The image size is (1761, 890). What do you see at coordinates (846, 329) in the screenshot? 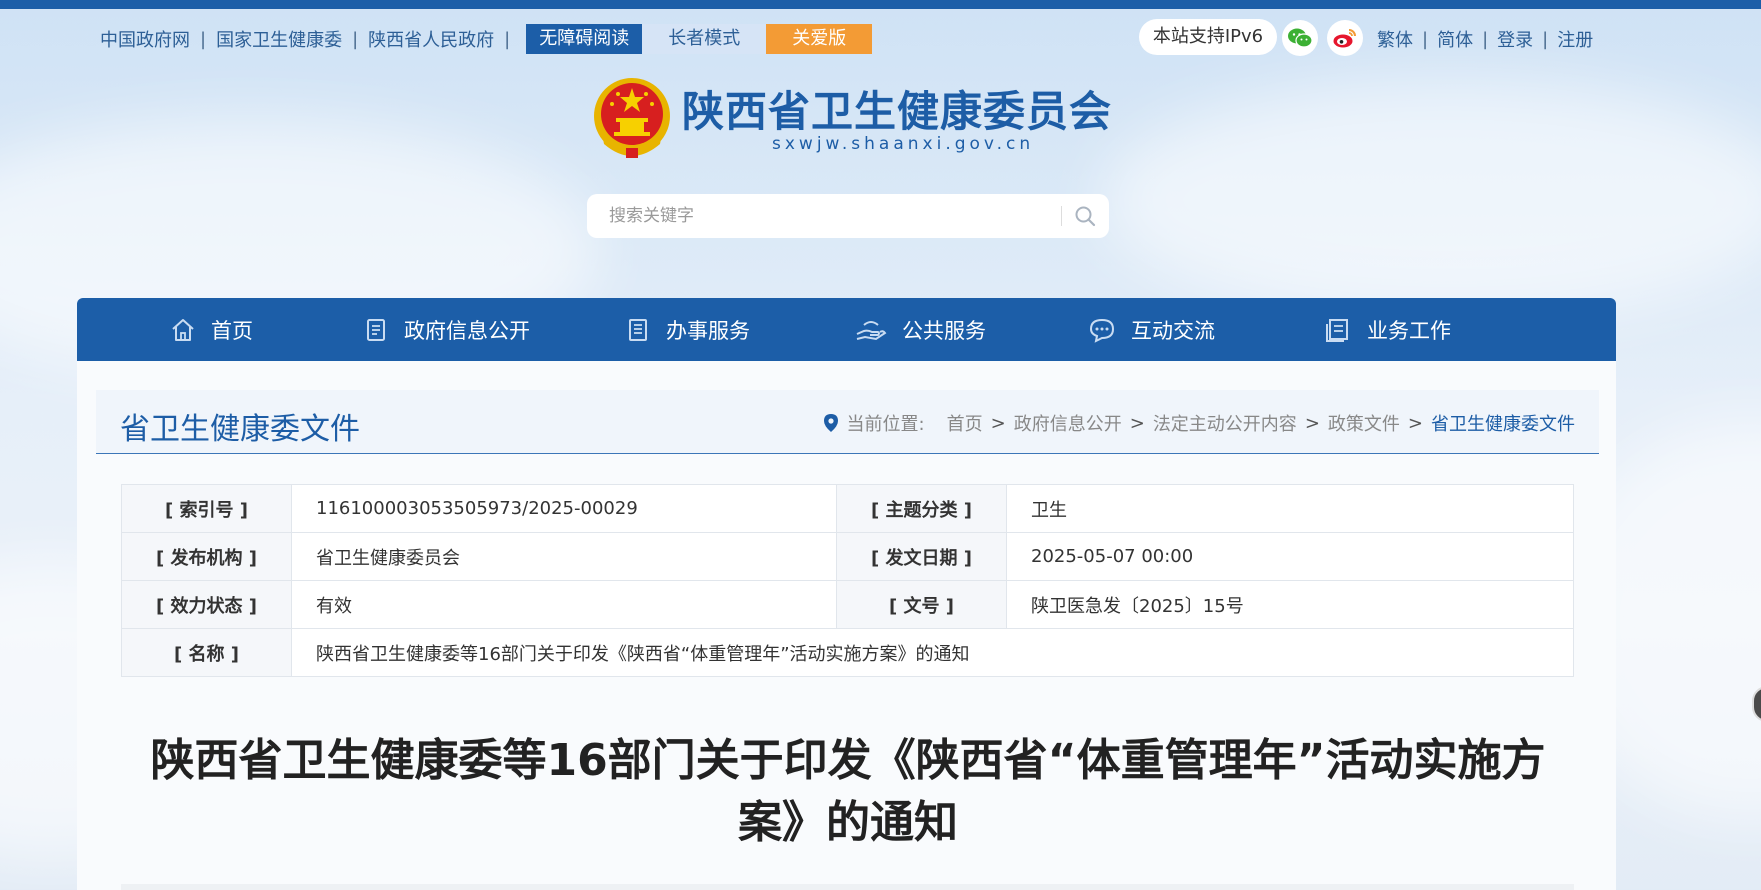
I see `main-nav: 首页 政府信息公开 办事服务 公共服务 互动交流 业务工作` at bounding box center [846, 329].